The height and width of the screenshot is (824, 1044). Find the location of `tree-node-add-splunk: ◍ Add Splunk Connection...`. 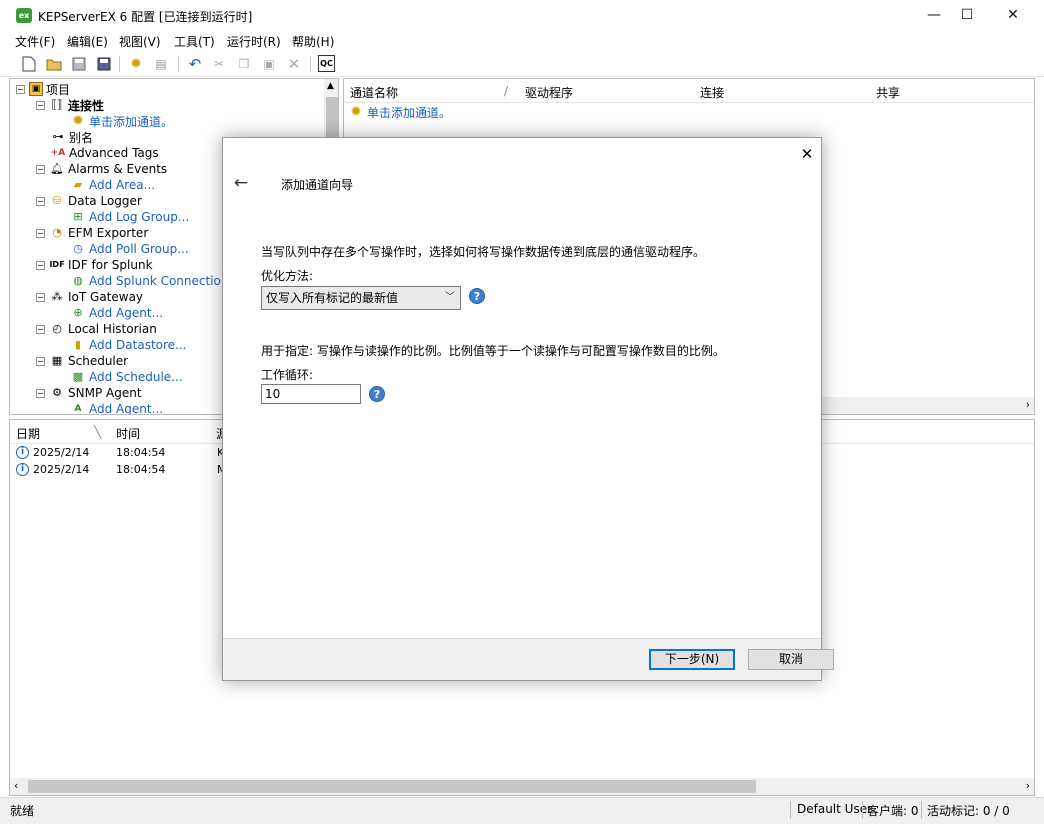

tree-node-add-splunk: ◍ Add Splunk Connection... is located at coordinates (155, 281).